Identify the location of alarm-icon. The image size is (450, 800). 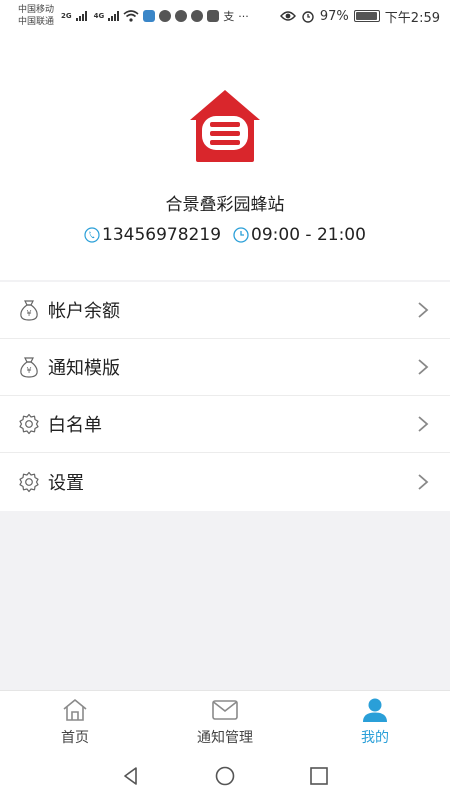
(308, 17).